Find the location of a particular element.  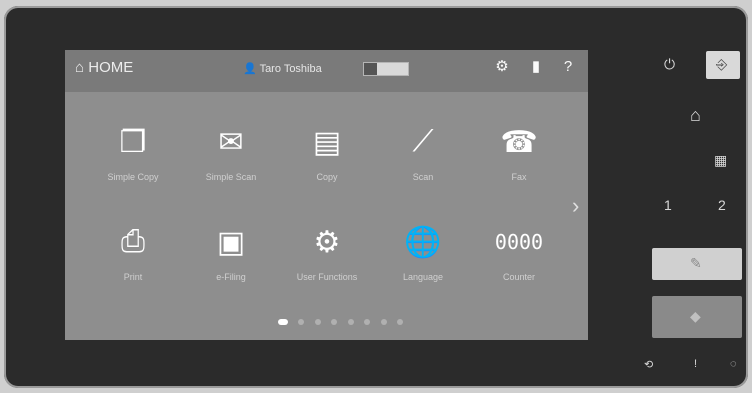

energy-icon: ◌ is located at coordinates (733, 364).